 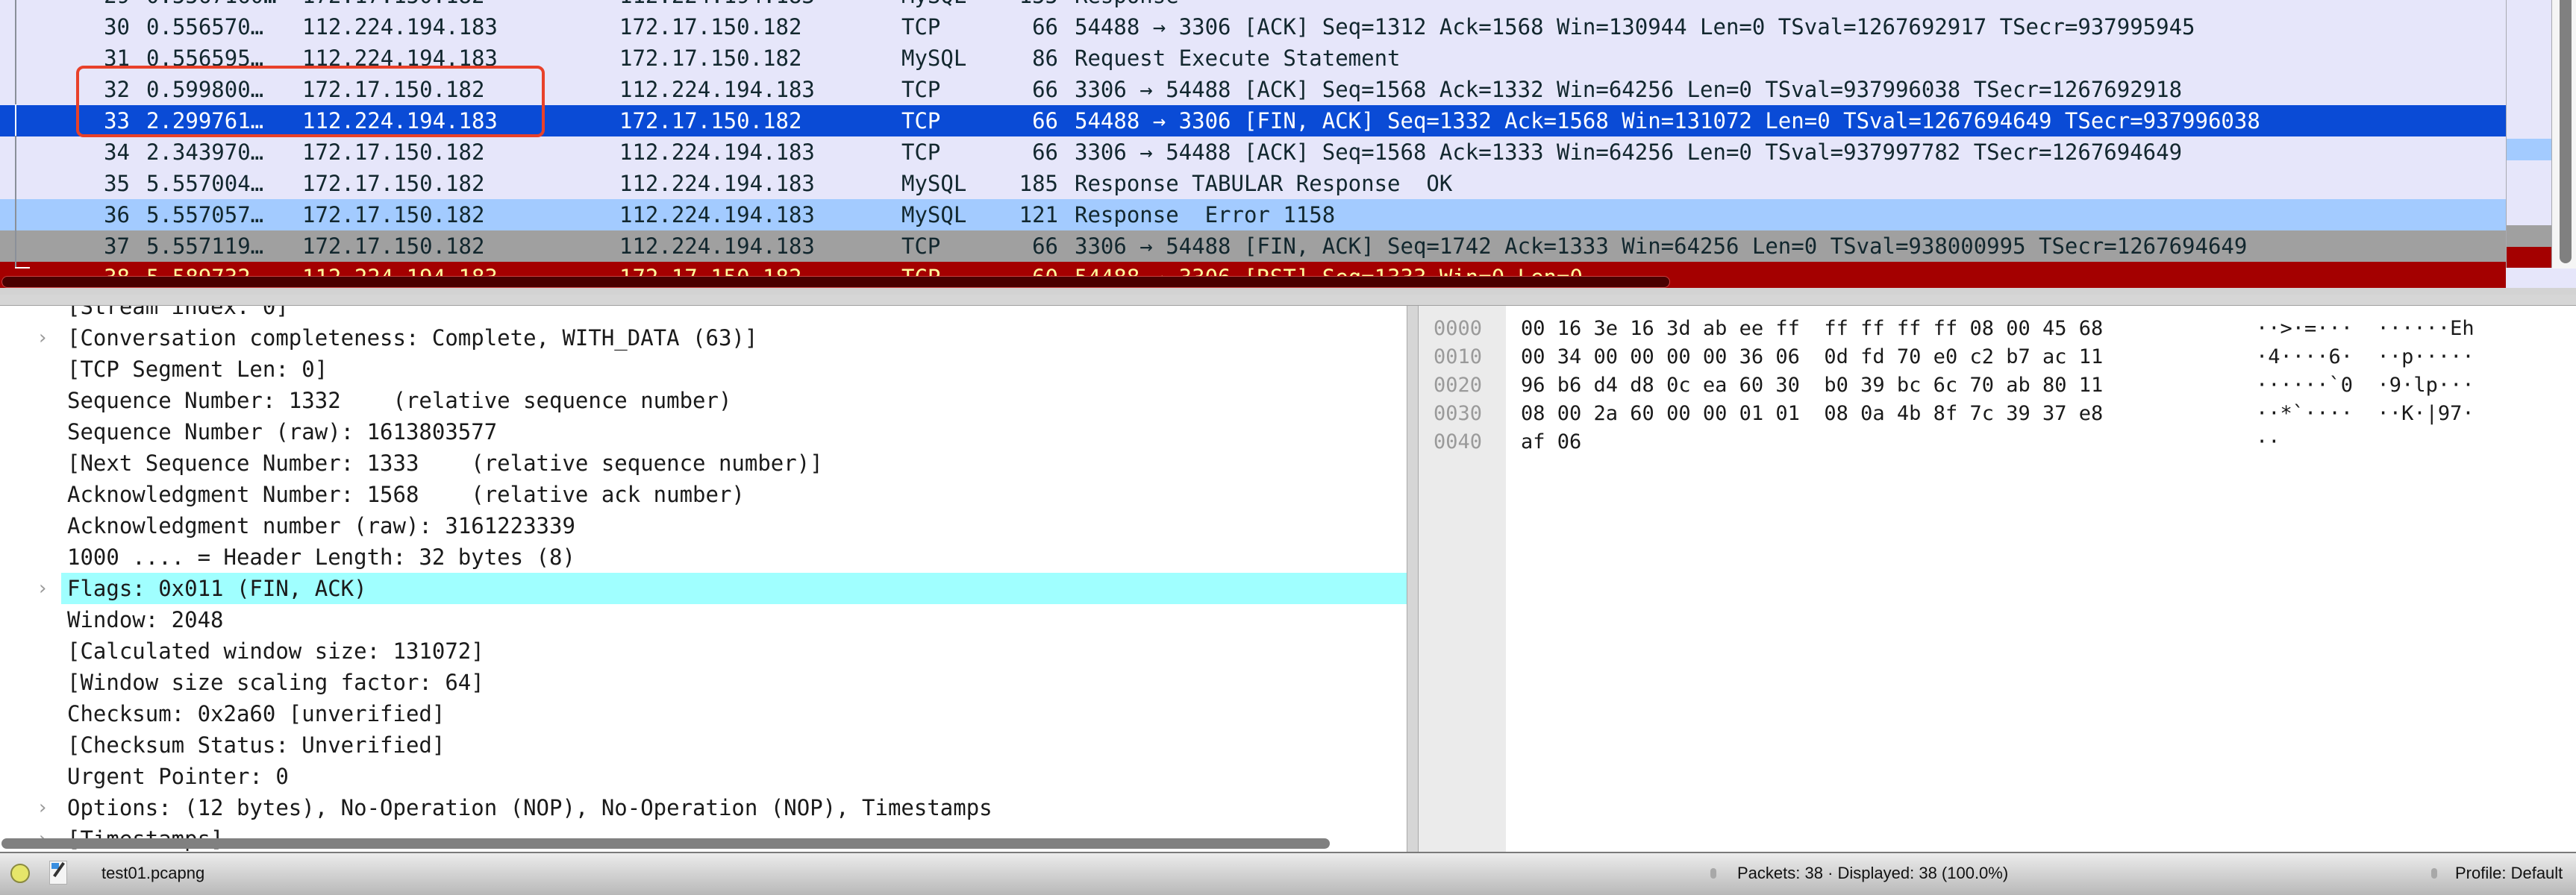 I want to click on hex-offset: 0020, so click(x=1458, y=385).